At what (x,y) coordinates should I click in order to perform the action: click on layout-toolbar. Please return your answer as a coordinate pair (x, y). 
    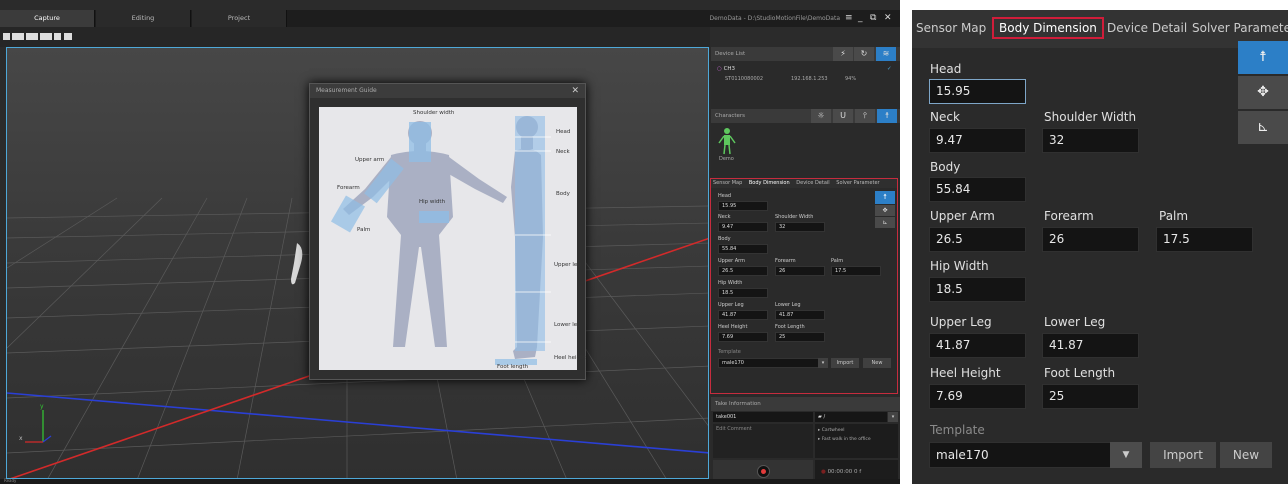
    Looking at the image, I should click on (355, 37).